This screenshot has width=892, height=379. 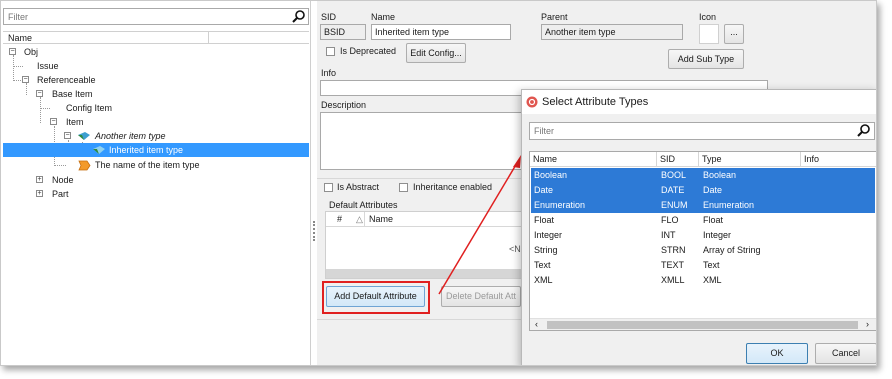 I want to click on tree-item-issue: Issue, so click(x=153, y=66).